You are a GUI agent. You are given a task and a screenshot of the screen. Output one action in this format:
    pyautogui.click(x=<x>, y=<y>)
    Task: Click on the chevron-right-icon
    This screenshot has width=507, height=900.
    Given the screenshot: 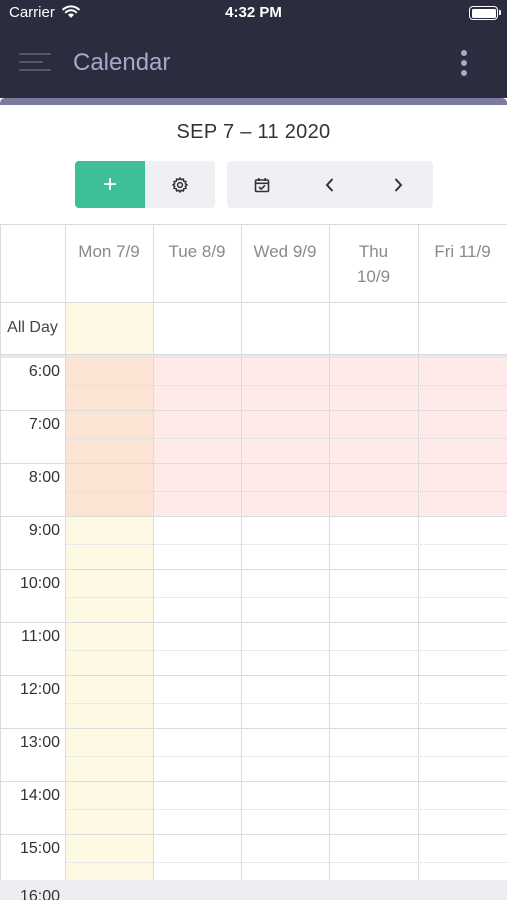 What is the action you would take?
    pyautogui.click(x=398, y=184)
    